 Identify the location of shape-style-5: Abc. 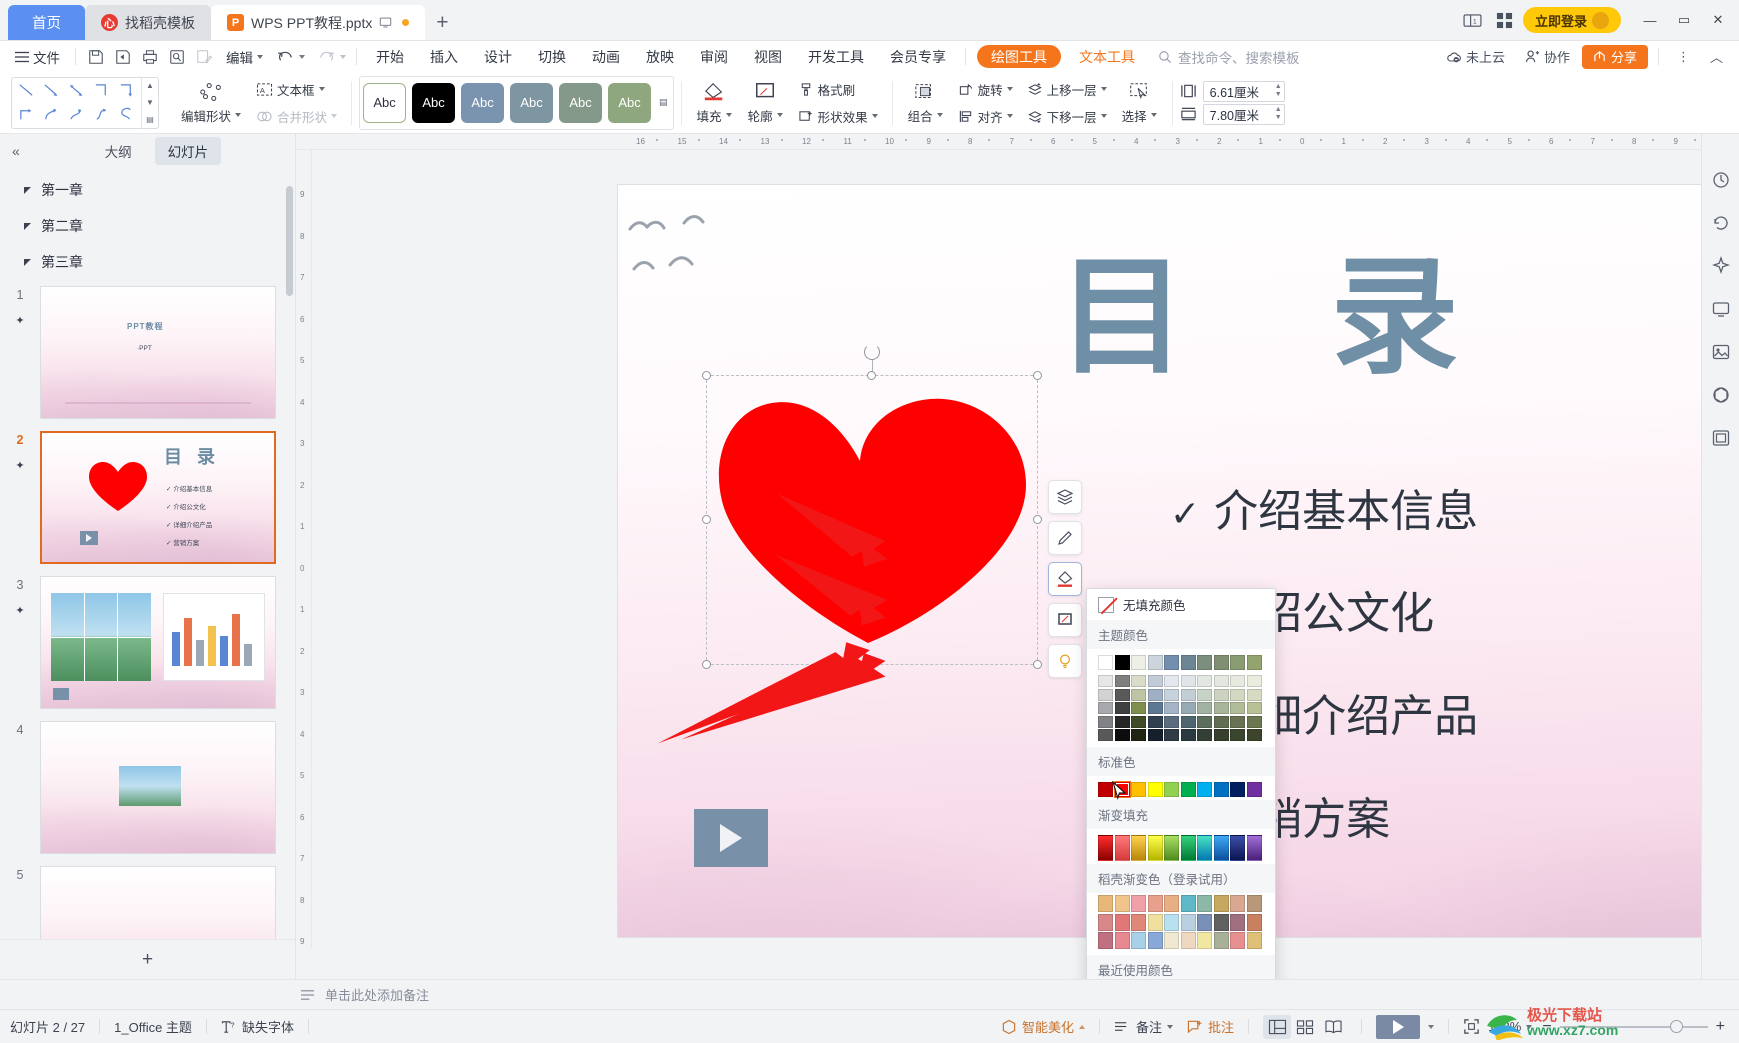
(630, 102).